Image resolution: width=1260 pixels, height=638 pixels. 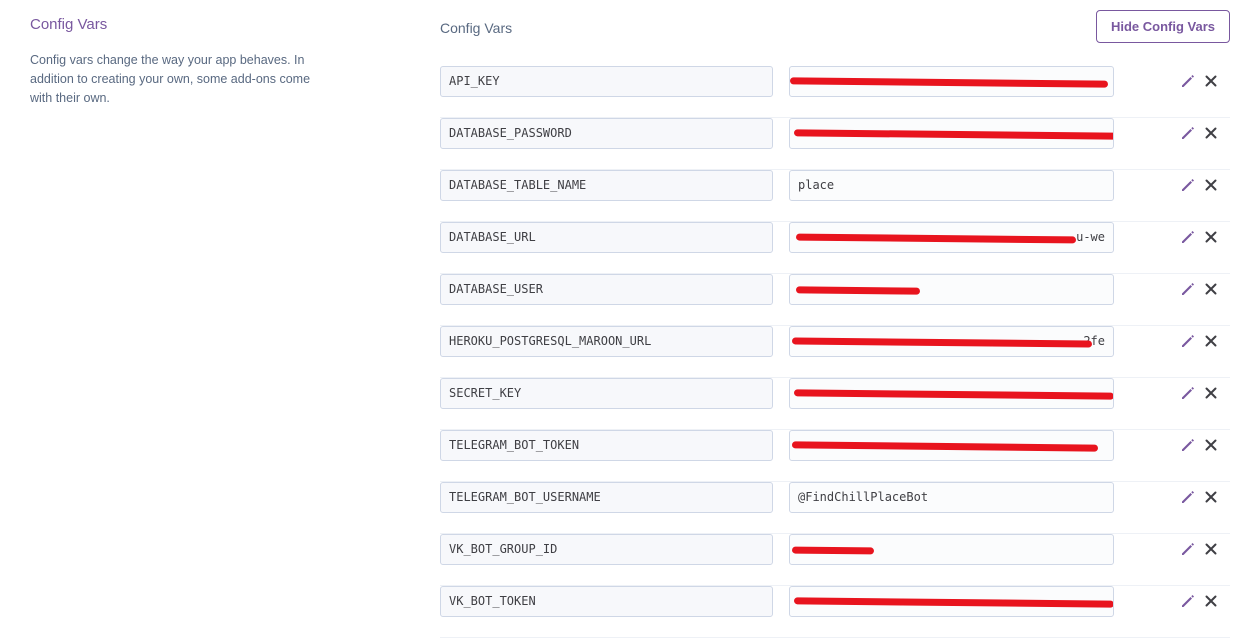 What do you see at coordinates (606, 341) in the screenshot?
I see `config-var-key-input: HEROKU_POSTGRESQL_MAROON_URL` at bounding box center [606, 341].